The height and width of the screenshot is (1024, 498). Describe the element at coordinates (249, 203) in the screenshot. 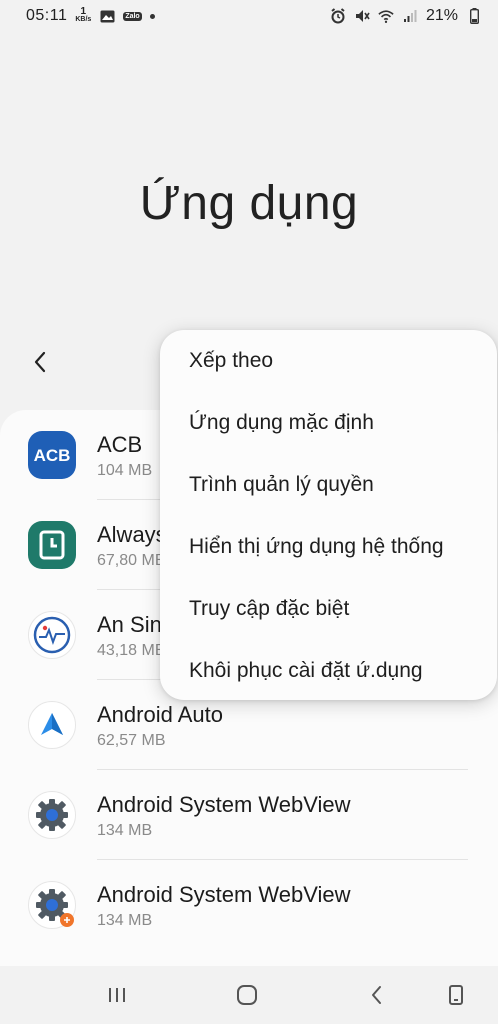

I see `page-title: Ứng dụng` at that location.